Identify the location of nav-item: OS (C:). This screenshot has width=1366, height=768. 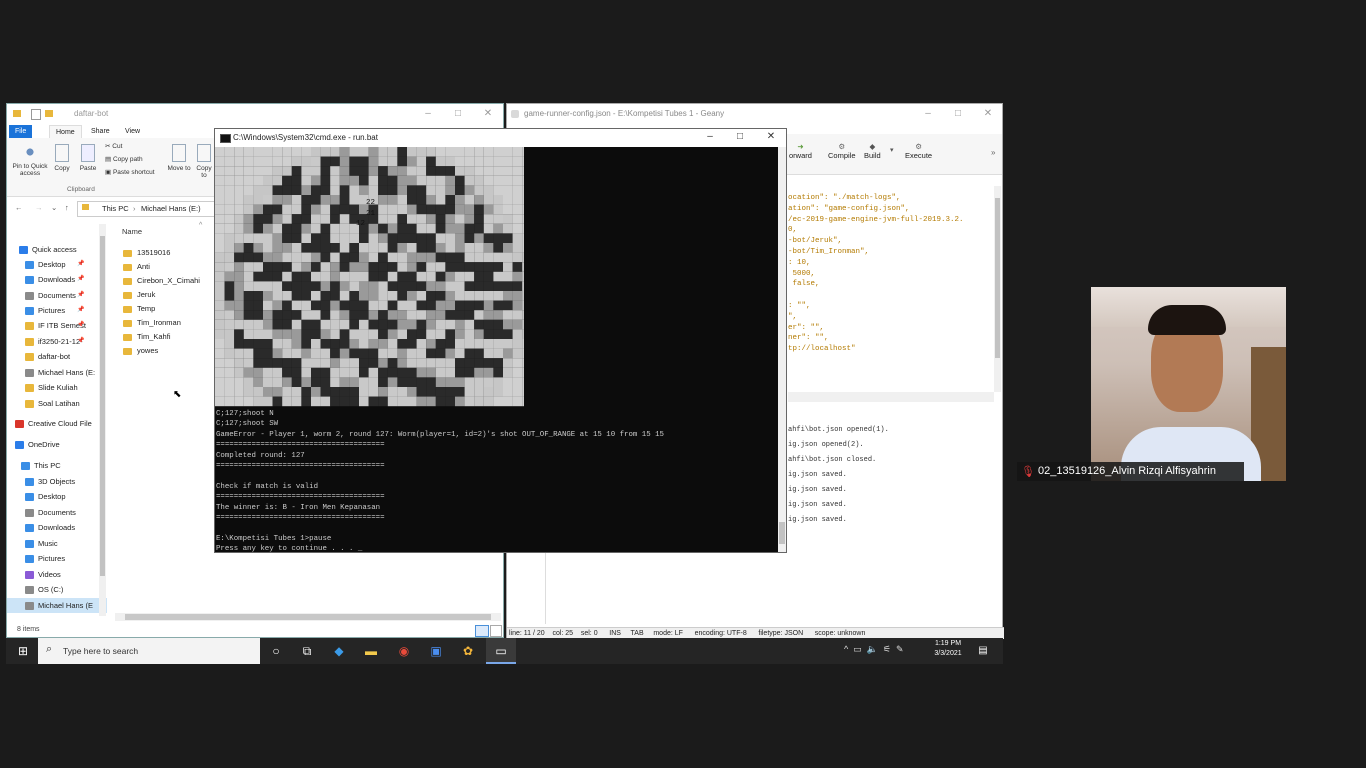
(44, 589).